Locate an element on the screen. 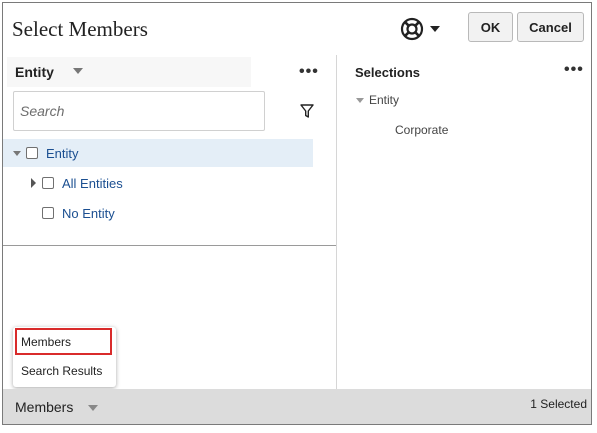 This screenshot has height=433, width=597. tree-row-entity: Entity is located at coordinates (158, 153).